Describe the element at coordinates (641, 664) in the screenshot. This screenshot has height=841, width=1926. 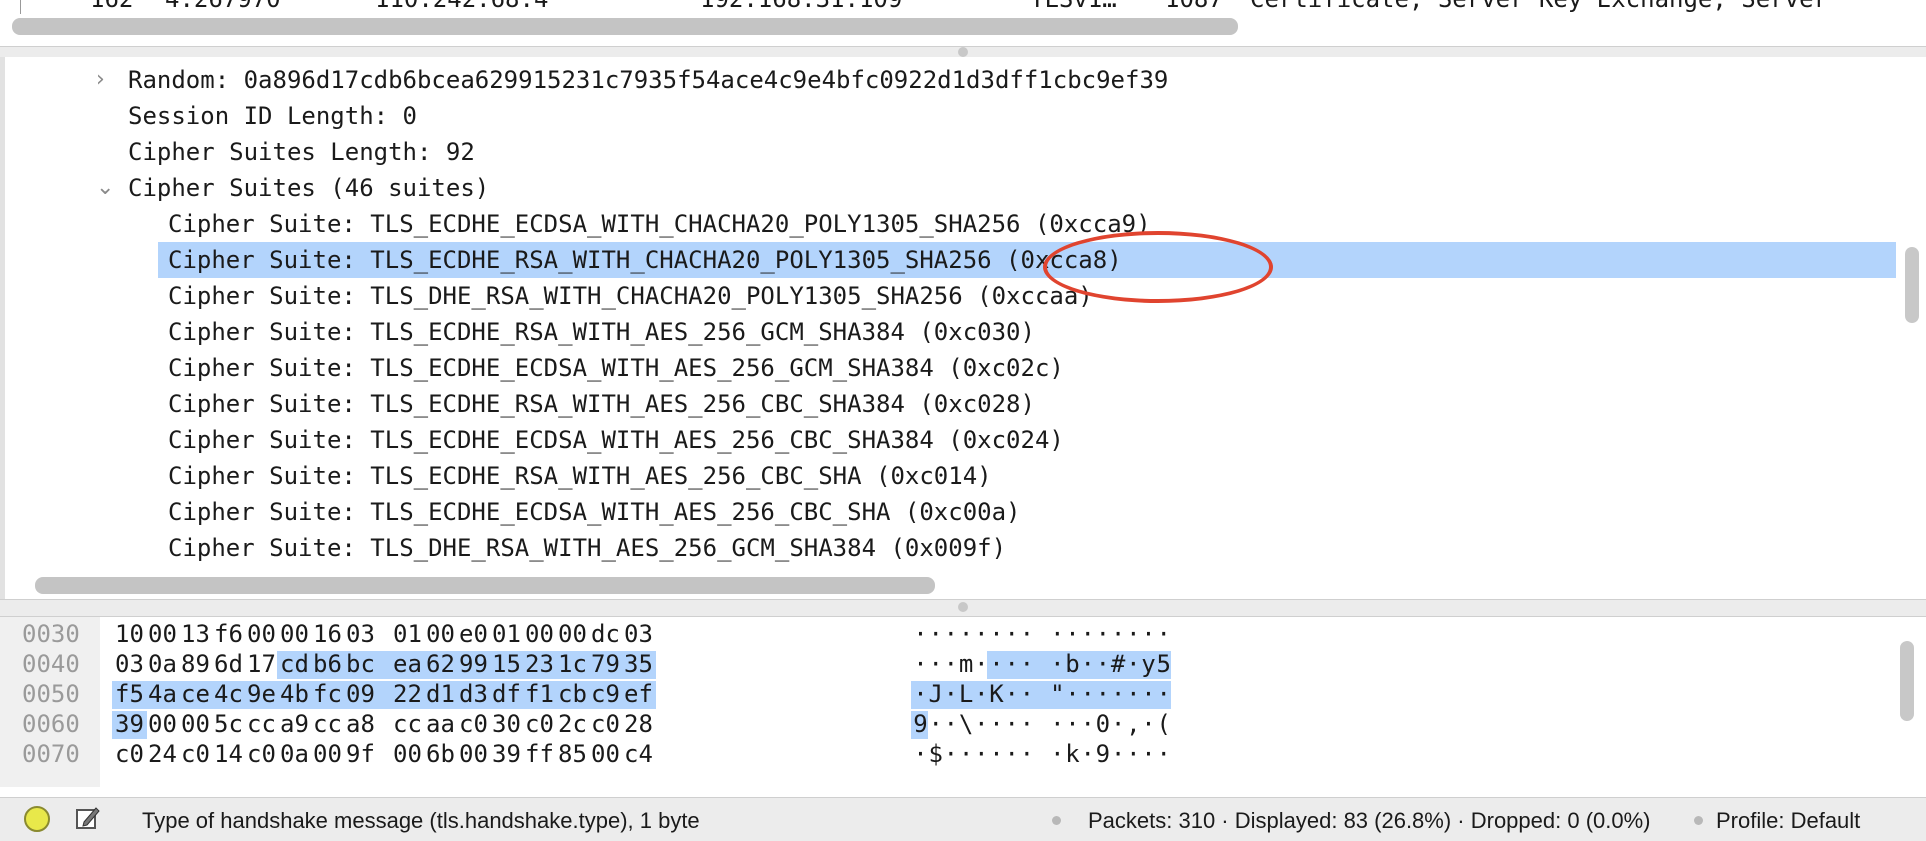
I see `hex-byte: 35` at that location.